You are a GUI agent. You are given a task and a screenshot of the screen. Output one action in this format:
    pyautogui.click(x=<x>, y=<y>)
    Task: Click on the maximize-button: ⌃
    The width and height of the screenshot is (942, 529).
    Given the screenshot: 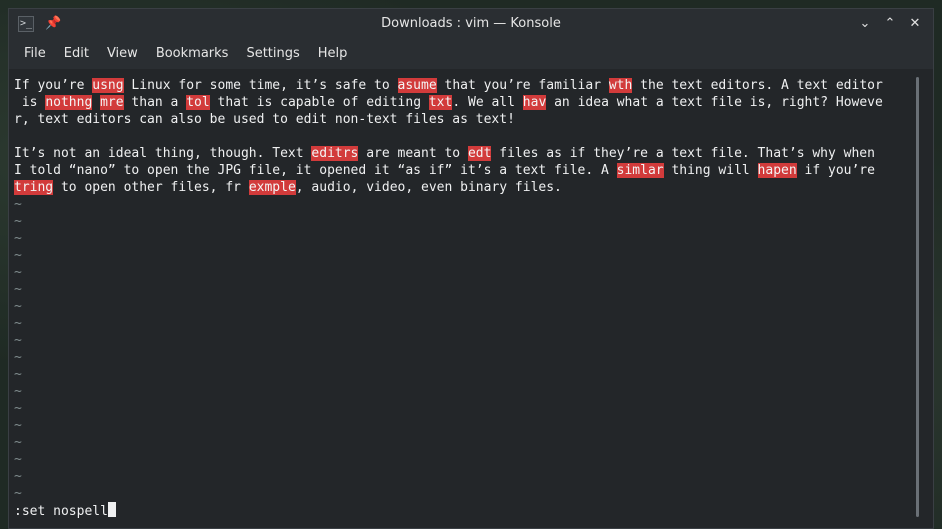 What is the action you would take?
    pyautogui.click(x=890, y=24)
    